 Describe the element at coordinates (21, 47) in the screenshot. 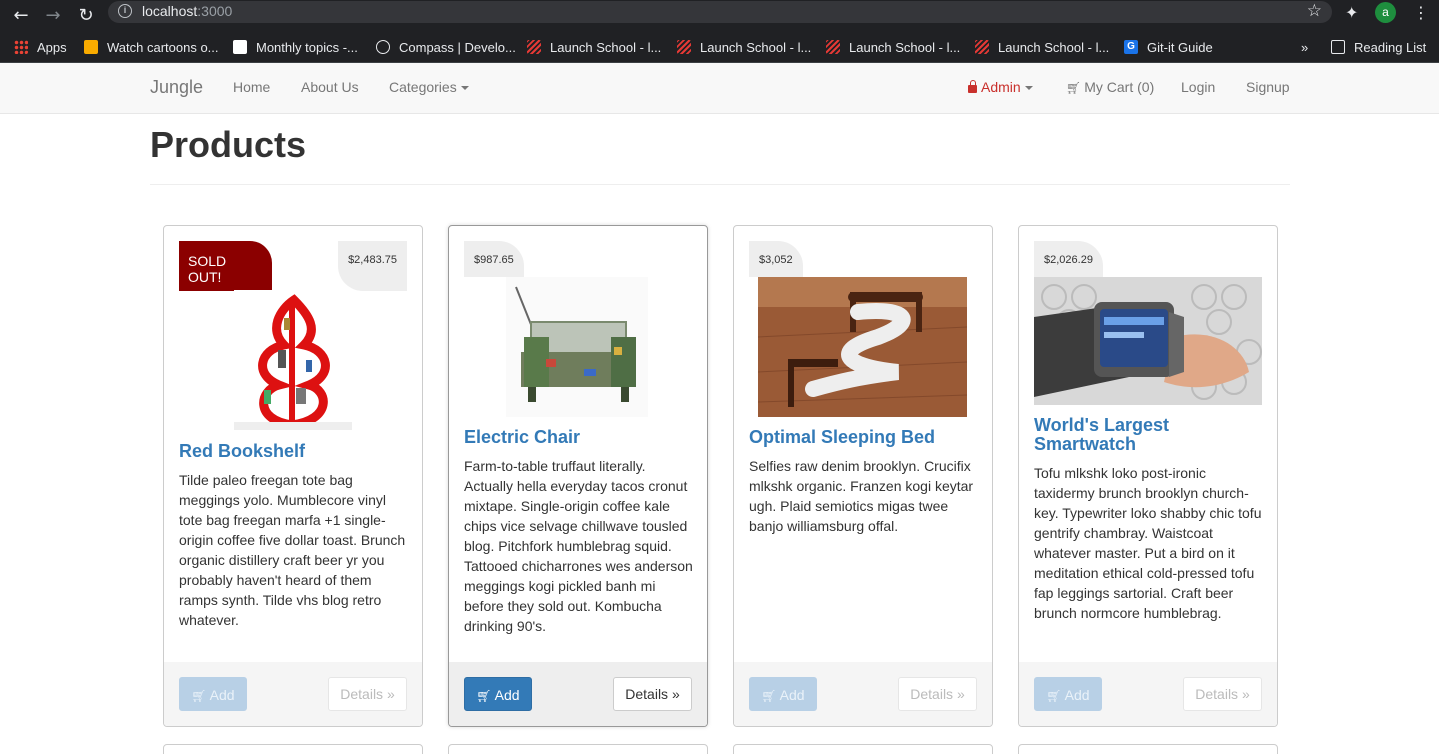

I see `apps-grid-icon` at that location.